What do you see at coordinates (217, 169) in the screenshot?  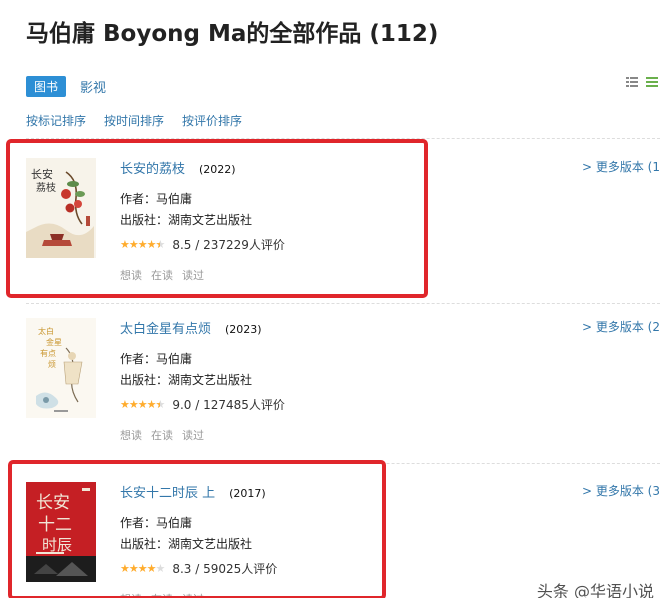 I see `book-year: (2022)` at bounding box center [217, 169].